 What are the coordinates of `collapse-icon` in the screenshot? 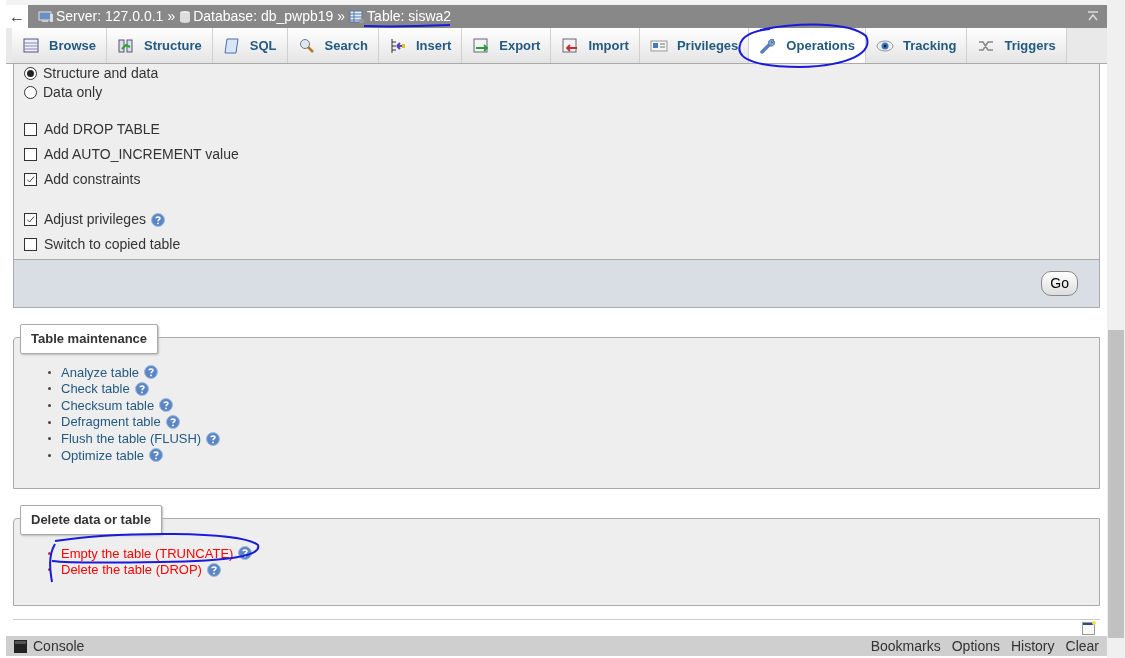 It's located at (1093, 16).